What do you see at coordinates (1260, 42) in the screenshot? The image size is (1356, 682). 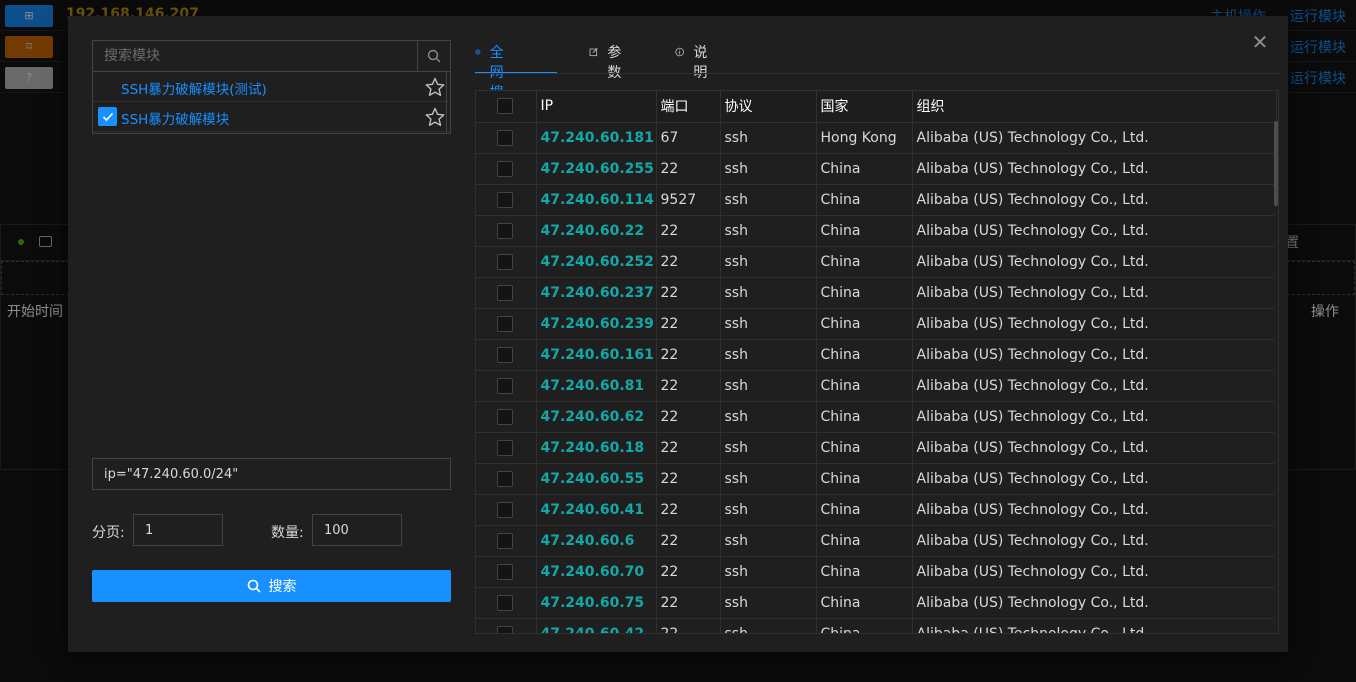 I see `close-icon: ✕` at bounding box center [1260, 42].